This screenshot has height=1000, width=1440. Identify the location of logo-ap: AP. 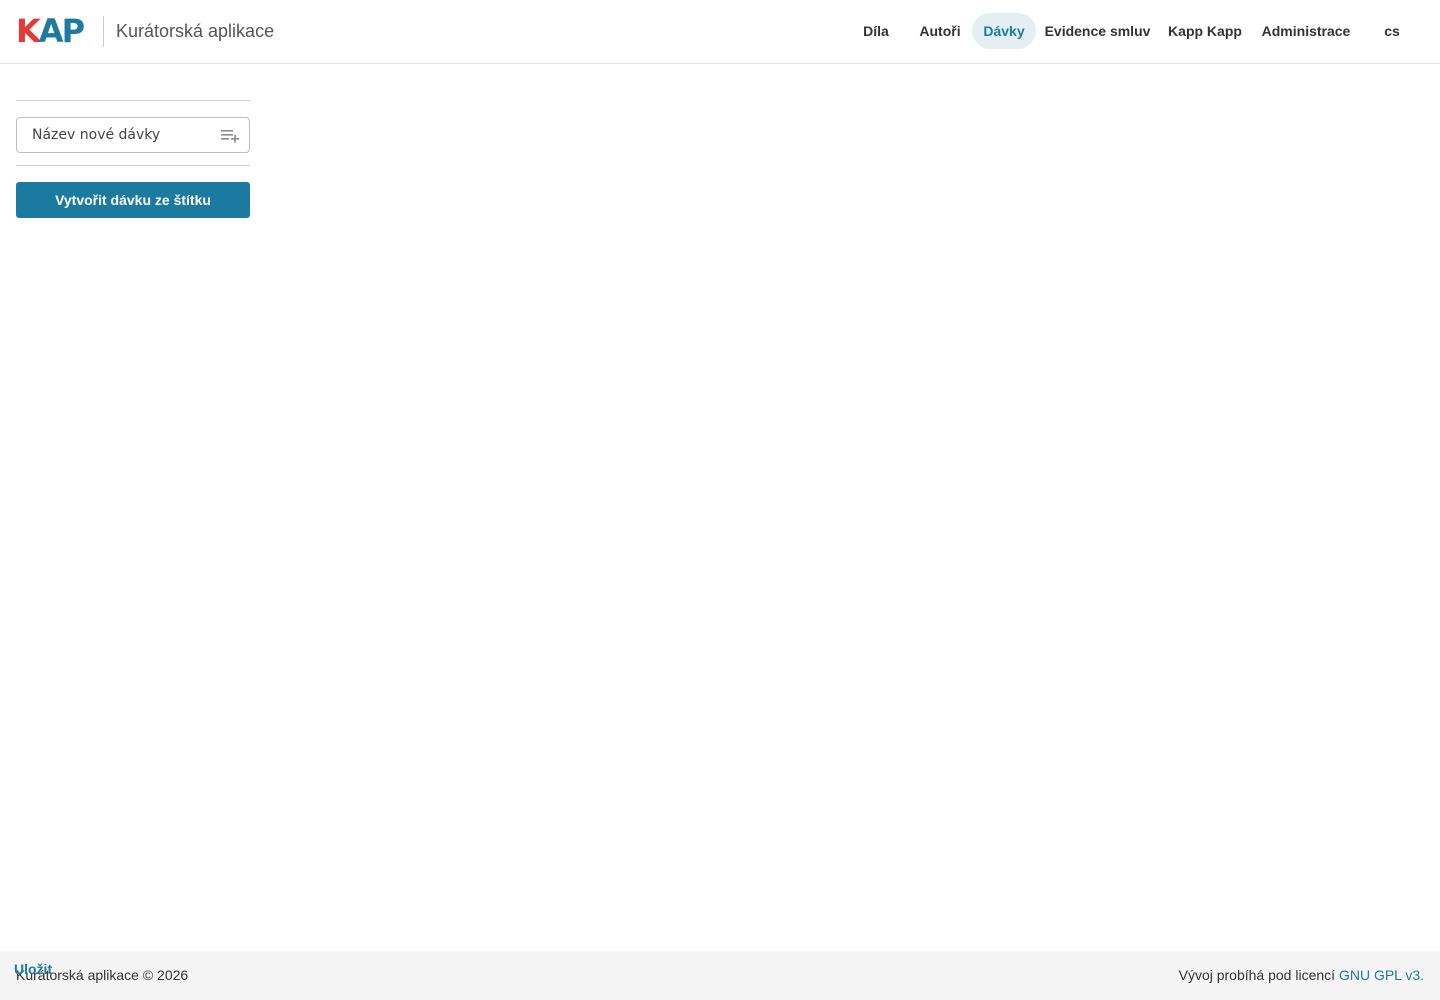
(61, 31).